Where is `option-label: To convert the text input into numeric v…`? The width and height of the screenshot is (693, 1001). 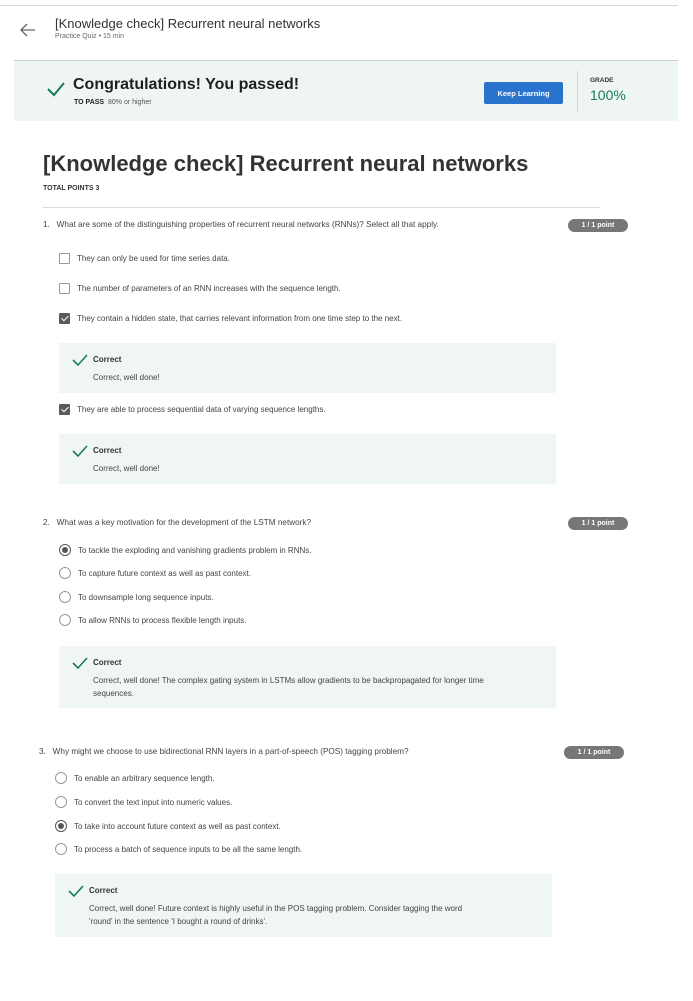
option-label: To convert the text input into numeric v… is located at coordinates (153, 802).